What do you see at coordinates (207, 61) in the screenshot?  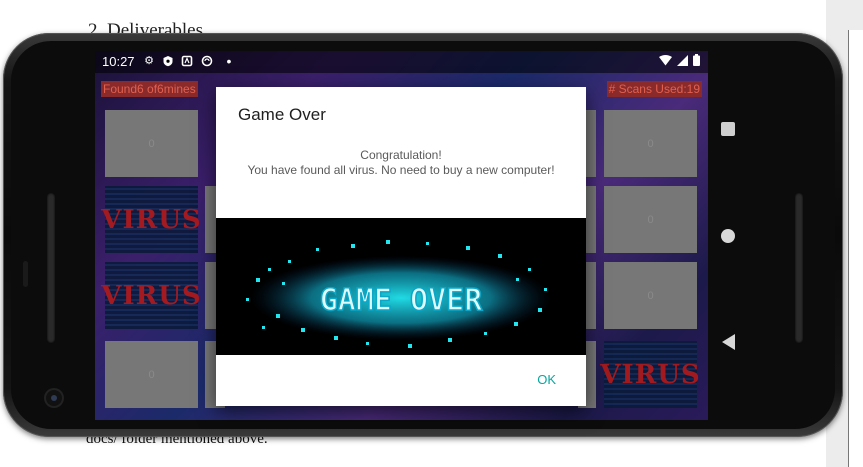 I see `sync-icon` at bounding box center [207, 61].